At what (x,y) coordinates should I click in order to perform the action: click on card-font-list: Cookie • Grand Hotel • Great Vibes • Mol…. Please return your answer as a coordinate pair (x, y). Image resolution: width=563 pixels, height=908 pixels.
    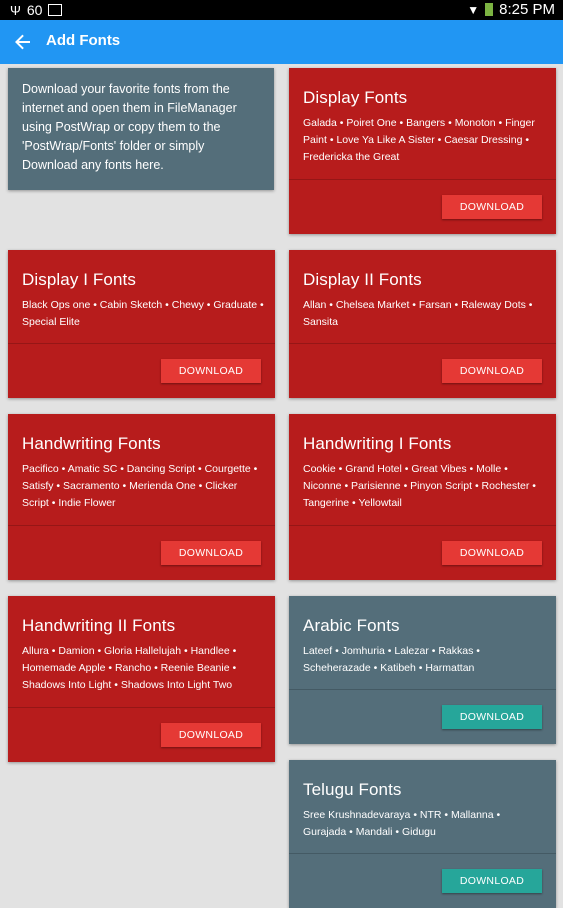
    Looking at the image, I should click on (419, 486).